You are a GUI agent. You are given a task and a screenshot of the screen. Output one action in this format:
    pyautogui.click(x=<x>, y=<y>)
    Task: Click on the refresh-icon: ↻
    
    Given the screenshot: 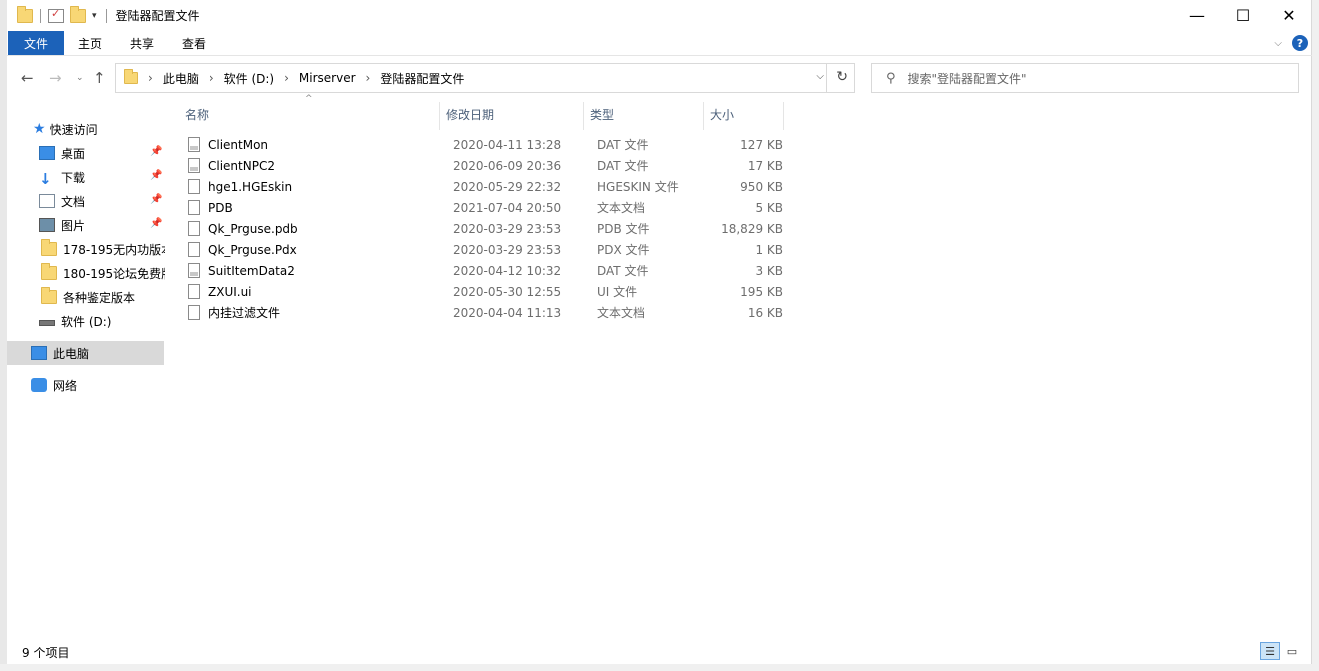 What is the action you would take?
    pyautogui.click(x=842, y=77)
    